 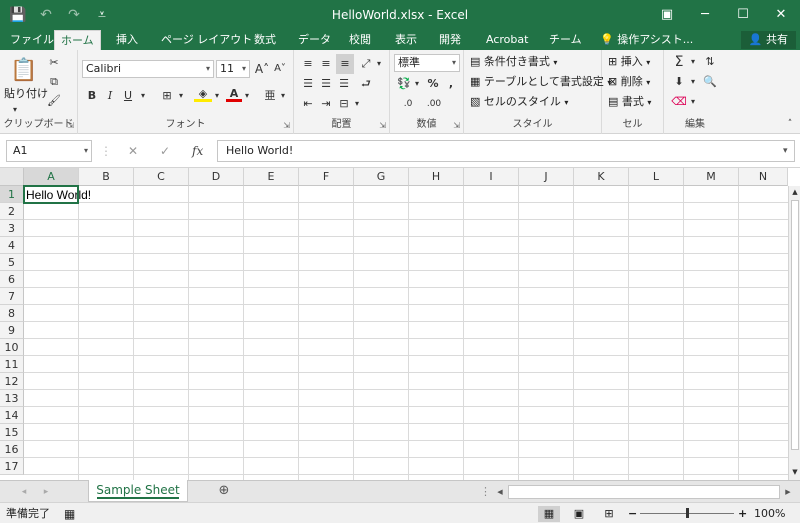 What do you see at coordinates (795, 325) in the screenshot?
I see `vertical-scroll-thumb` at bounding box center [795, 325].